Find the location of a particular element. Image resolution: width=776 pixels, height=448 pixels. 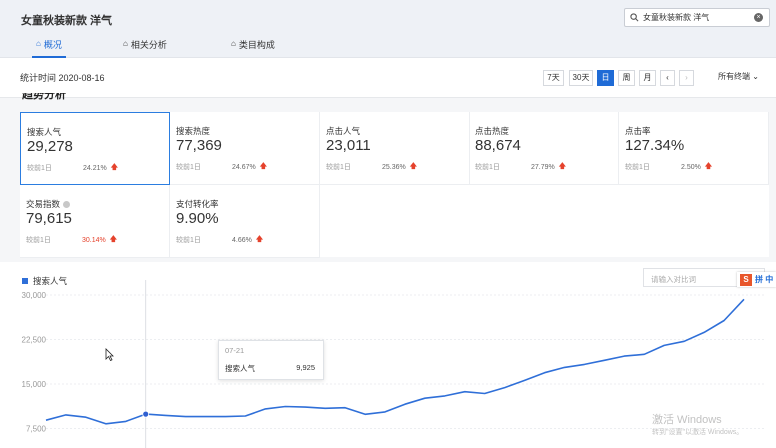

mouse-cursor-icon is located at coordinates (109, 354).